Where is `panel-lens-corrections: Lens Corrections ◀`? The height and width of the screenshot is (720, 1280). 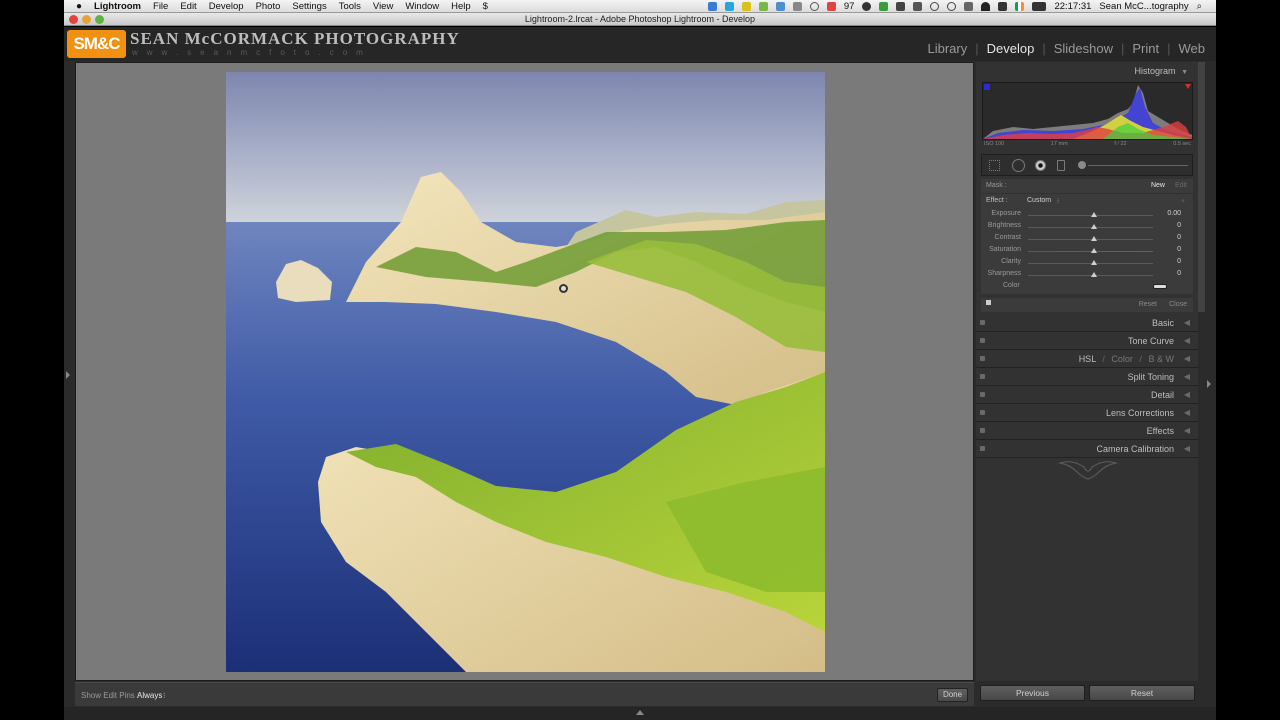 panel-lens-corrections: Lens Corrections ◀ is located at coordinates (1087, 413).